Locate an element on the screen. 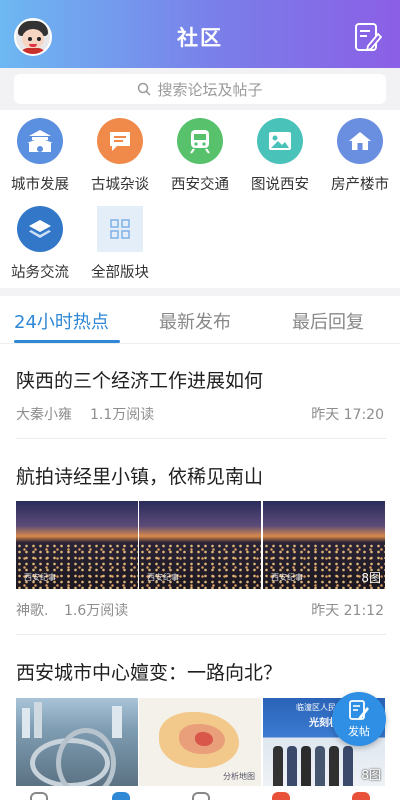 The image size is (400, 800). category-label: 站务交流 is located at coordinates (40, 273).